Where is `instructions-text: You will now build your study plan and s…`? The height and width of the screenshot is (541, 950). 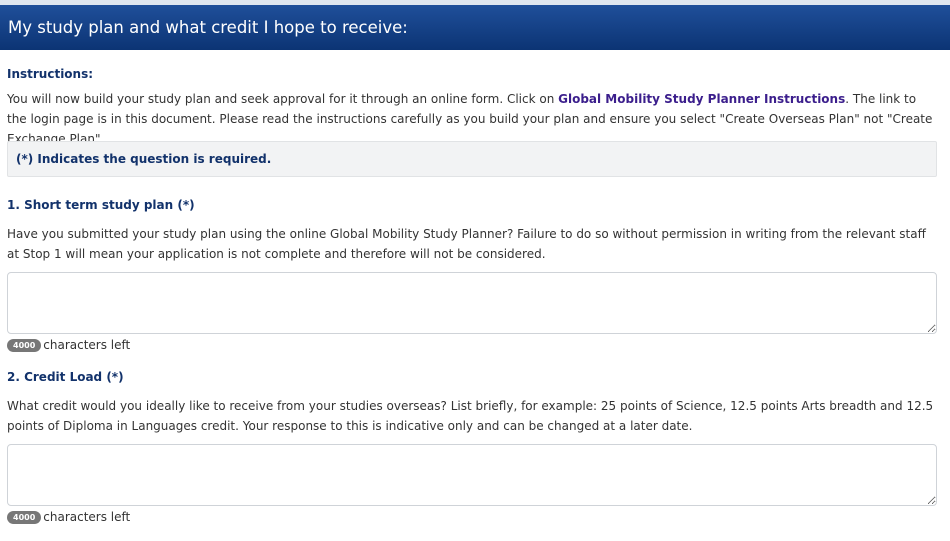 instructions-text: You will now build your study plan and s… is located at coordinates (471, 119).